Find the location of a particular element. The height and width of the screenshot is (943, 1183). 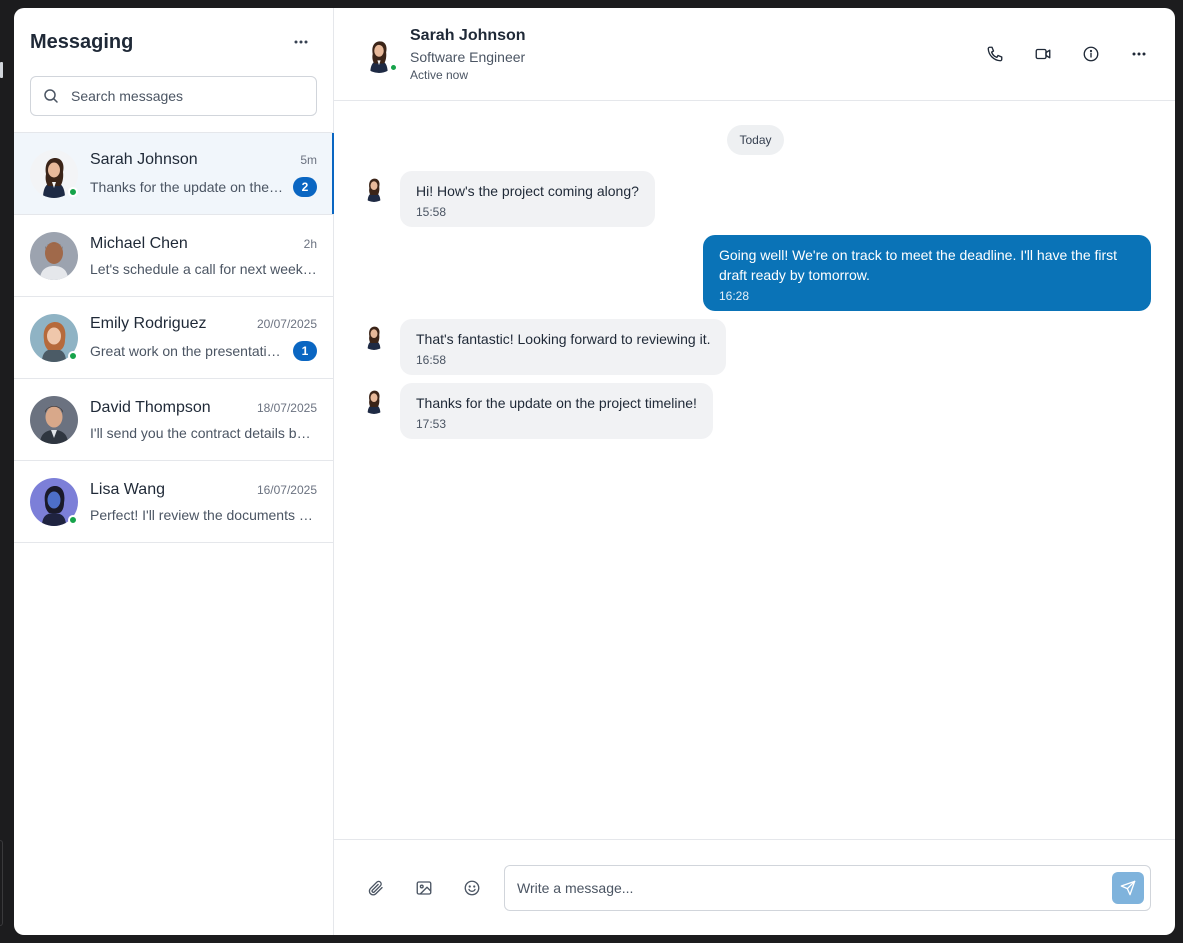

conversation-name: Emily Rodriguez is located at coordinates (148, 323).